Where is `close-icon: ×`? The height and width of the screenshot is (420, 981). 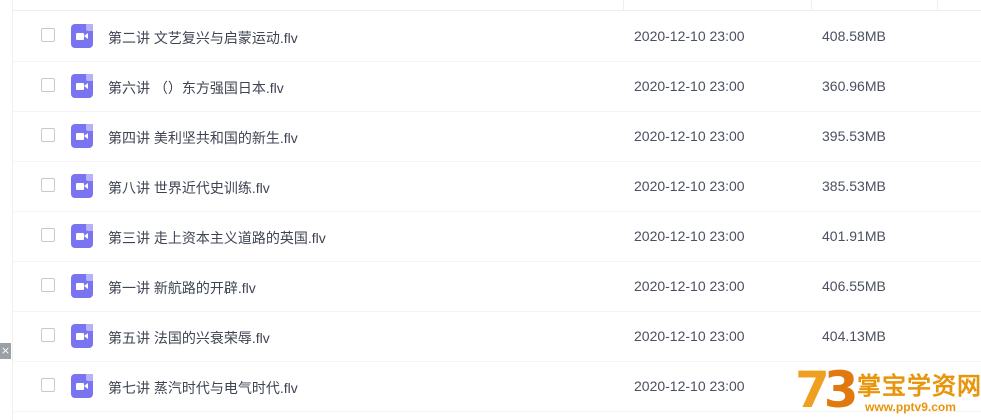
close-icon: × is located at coordinates (5, 351).